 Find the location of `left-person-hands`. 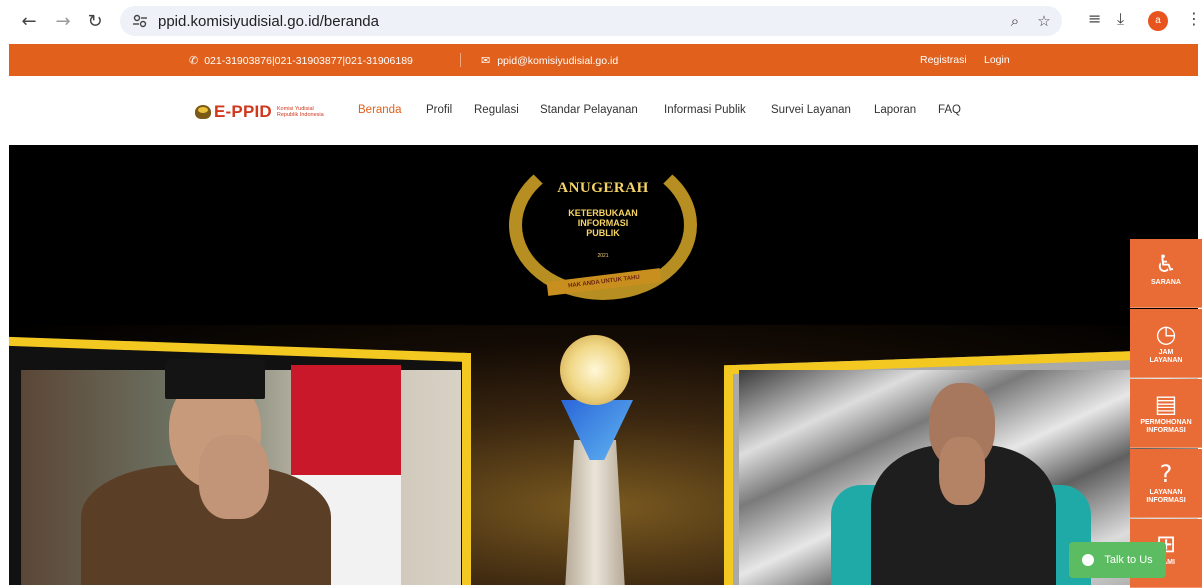

left-person-hands is located at coordinates (234, 477).